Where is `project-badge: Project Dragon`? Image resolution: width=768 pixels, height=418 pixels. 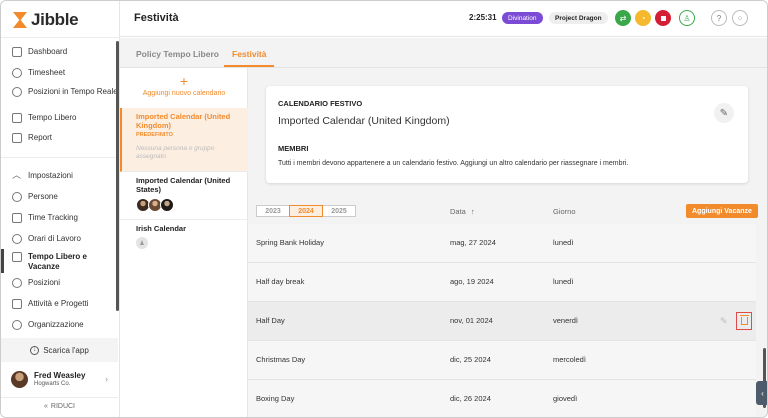 project-badge: Project Dragon is located at coordinates (578, 18).